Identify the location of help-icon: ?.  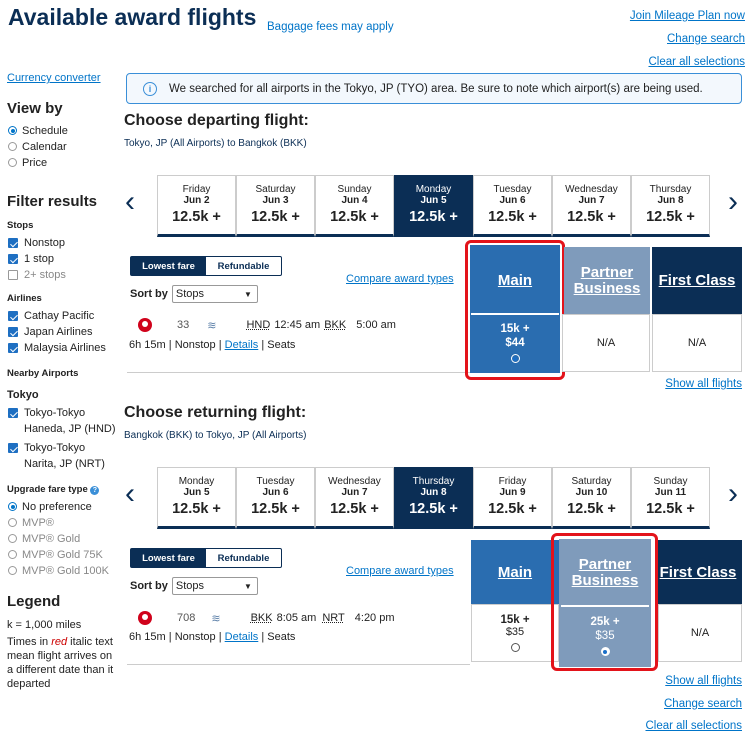
(95, 490).